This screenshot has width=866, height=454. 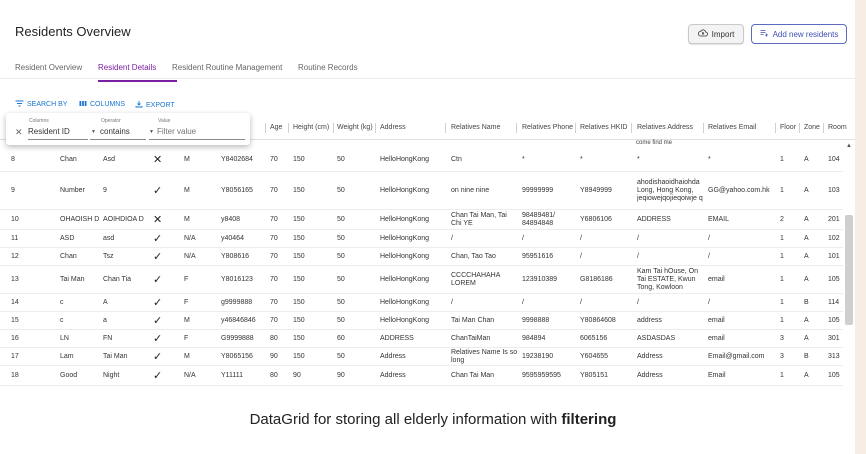 I want to click on filter-value-input, so click(x=201, y=131).